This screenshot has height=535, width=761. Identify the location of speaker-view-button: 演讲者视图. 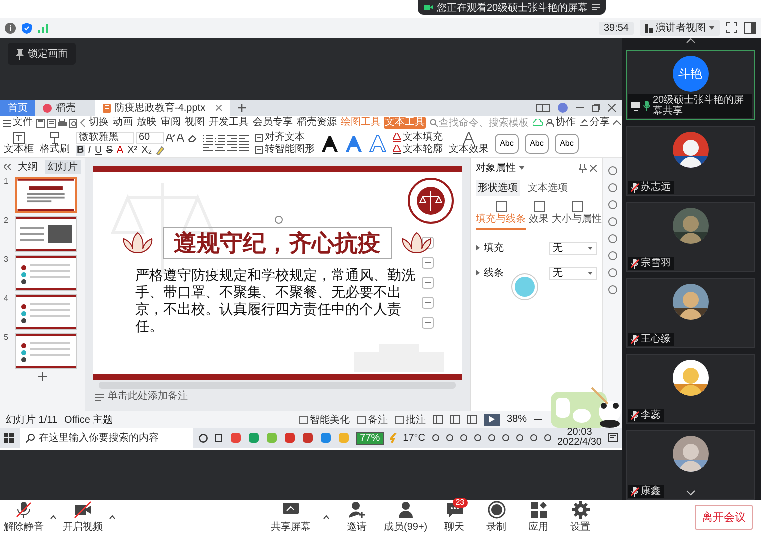
(680, 28).